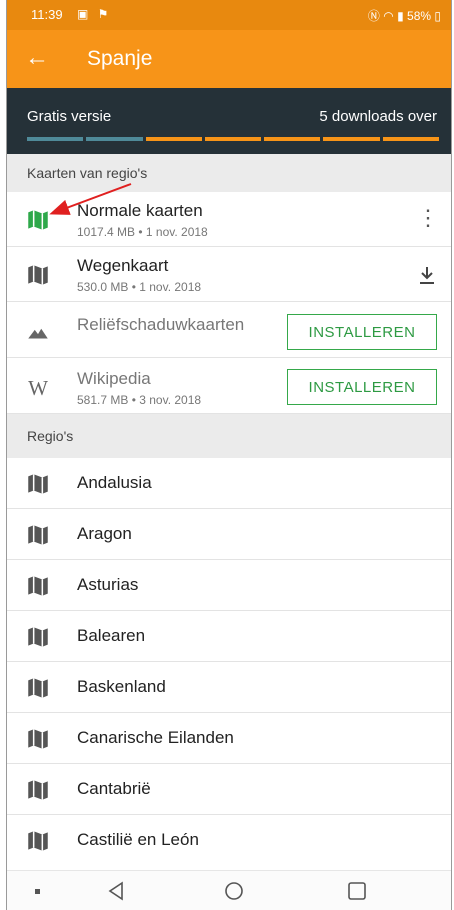 The image size is (454, 910). I want to click on recent-apps-icon, so click(357, 891).